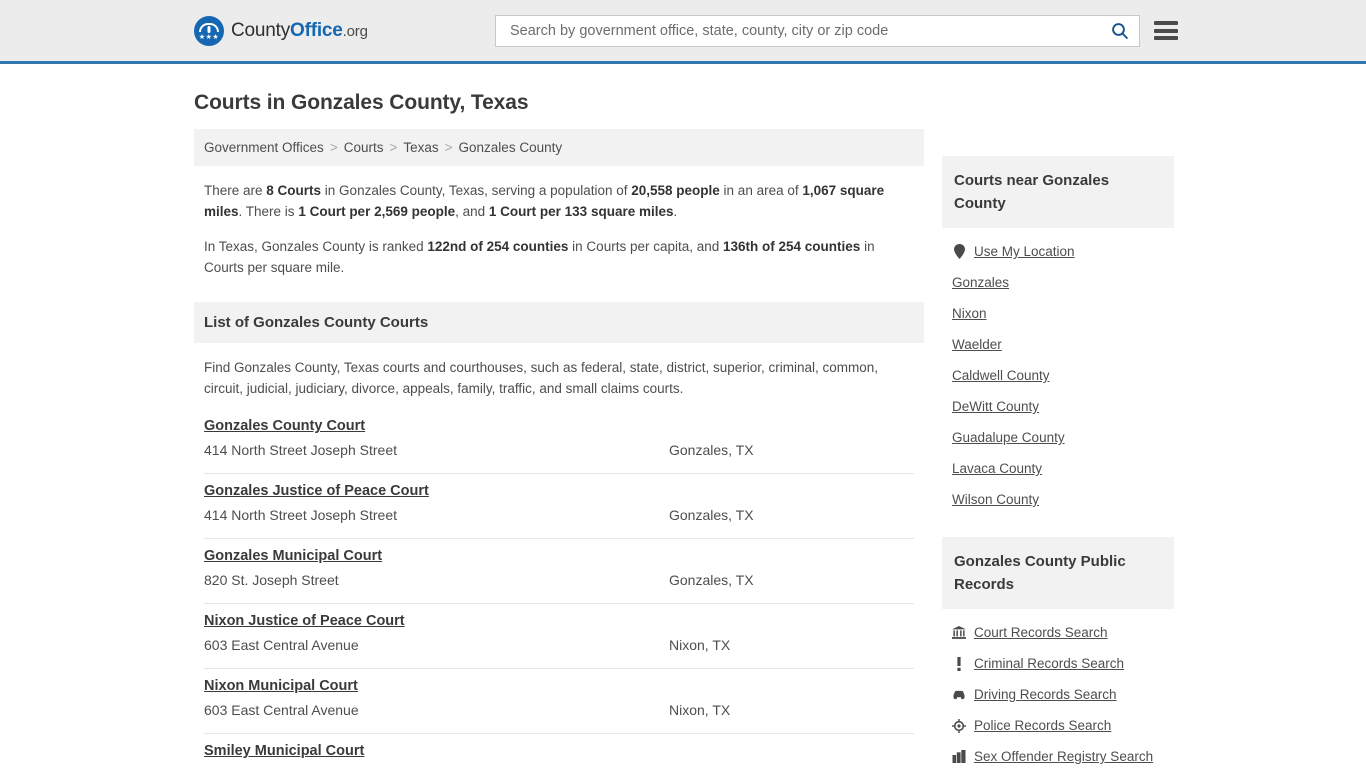  What do you see at coordinates (235, 190) in the screenshot?
I see `stat-text: There are` at bounding box center [235, 190].